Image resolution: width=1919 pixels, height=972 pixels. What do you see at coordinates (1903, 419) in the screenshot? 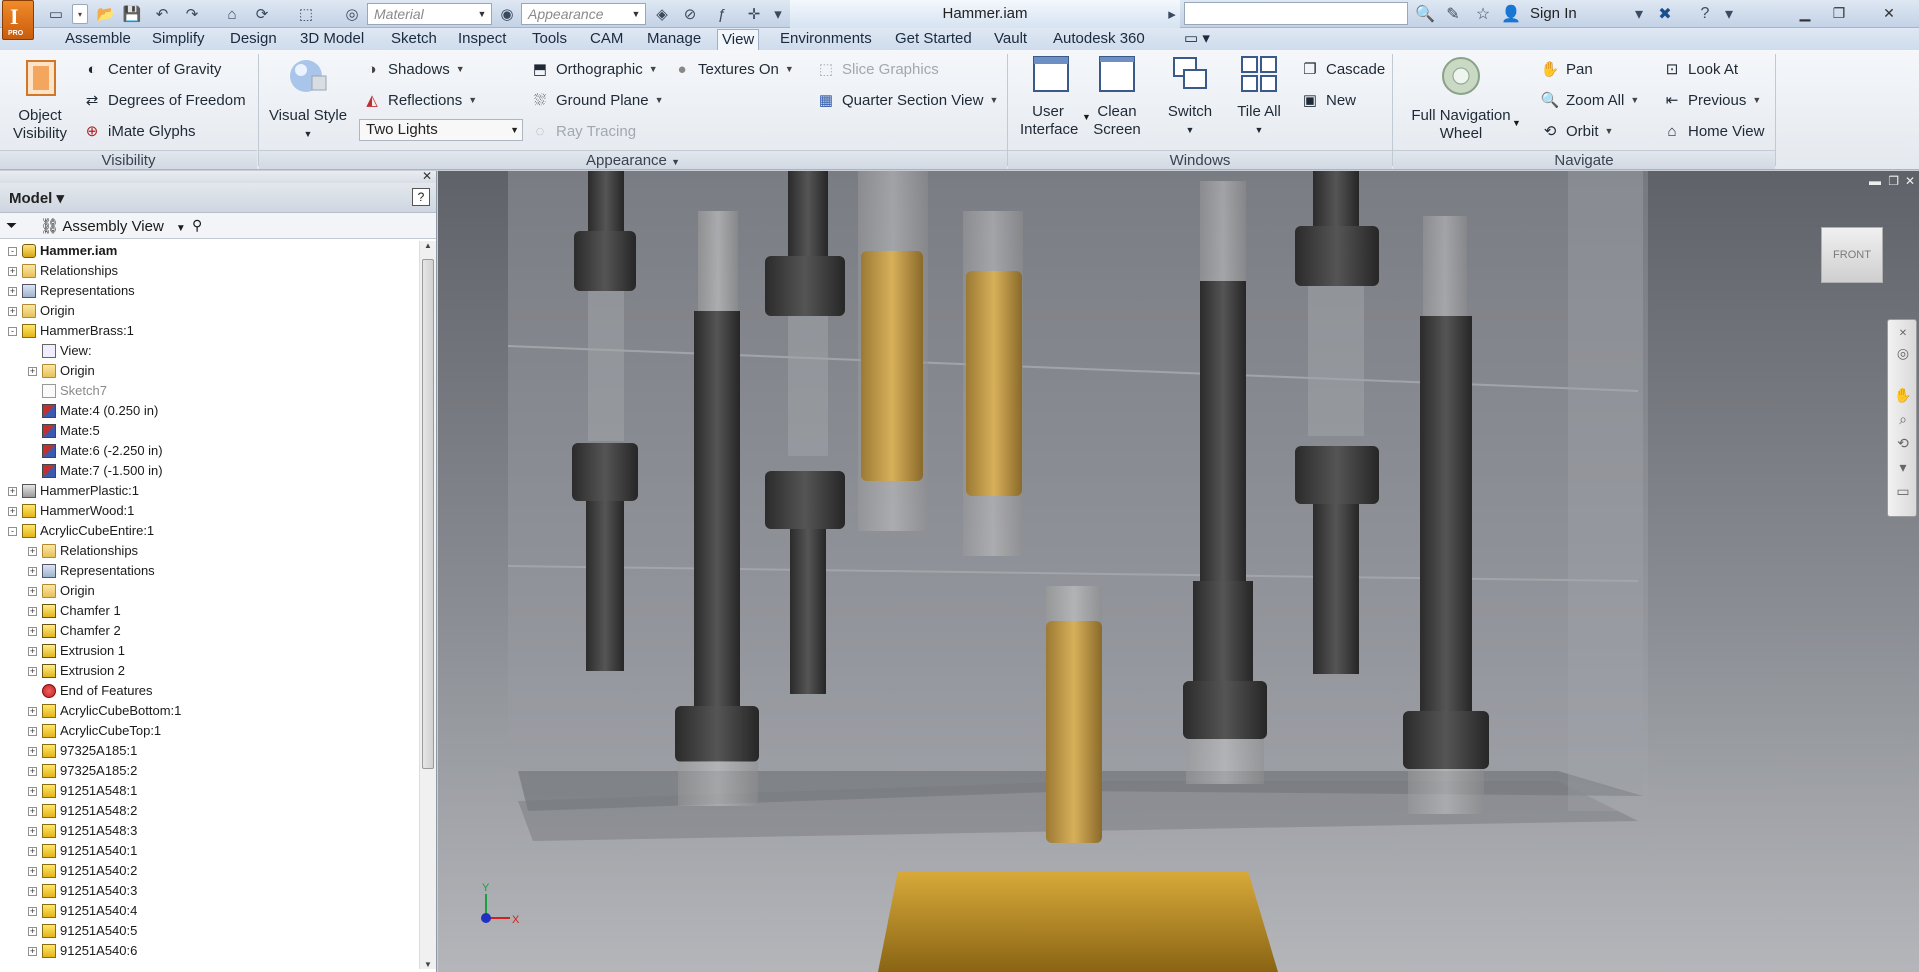
I see `zoom-icon: ⌕` at bounding box center [1903, 419].